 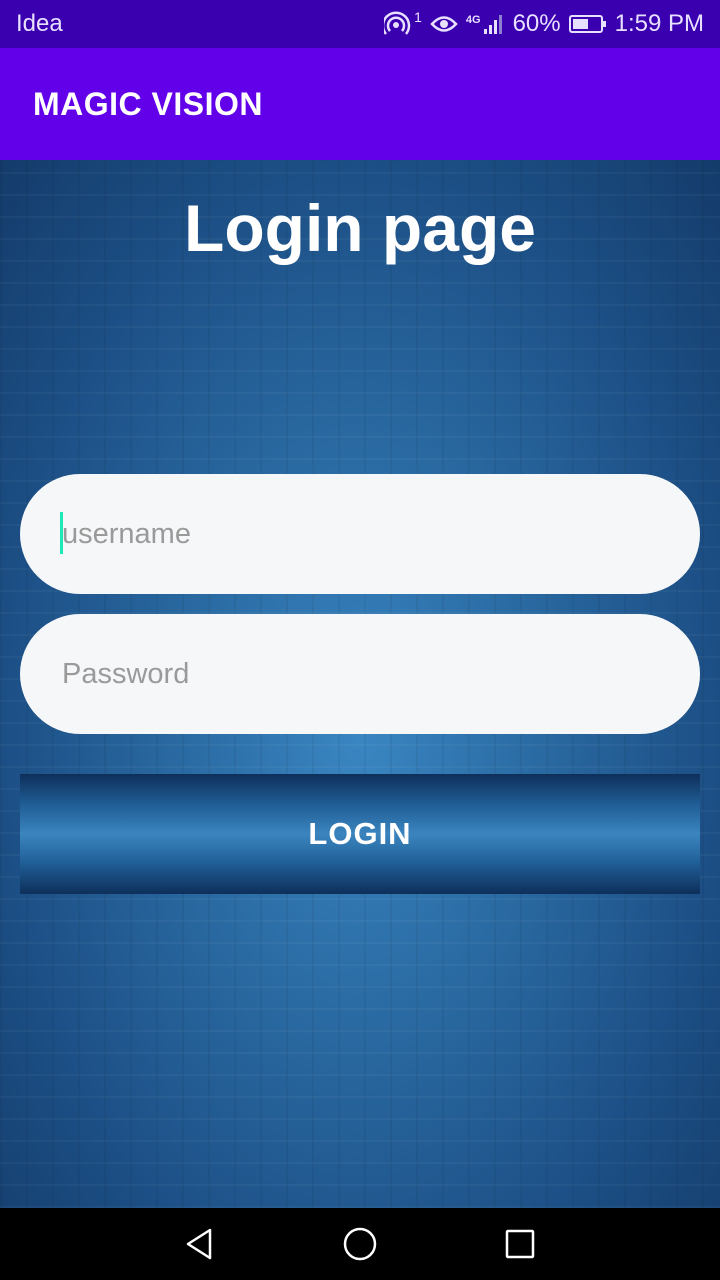 I want to click on carrier-name: Idea, so click(x=39, y=23).